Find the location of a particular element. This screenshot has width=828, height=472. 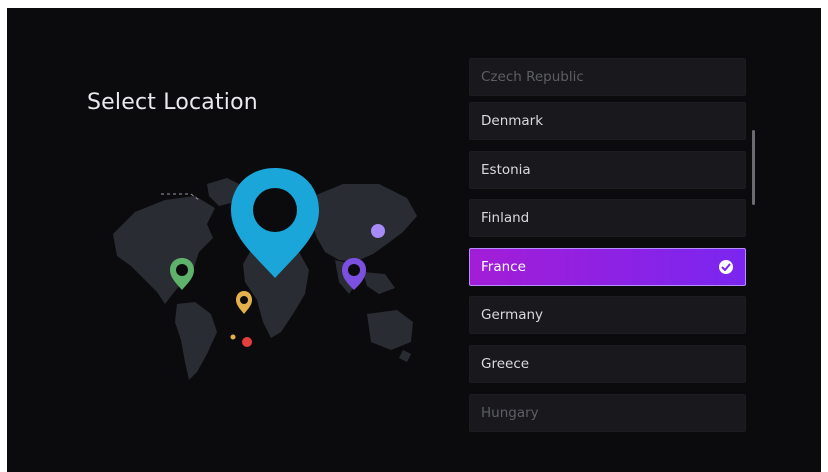

list-item-selected: France is located at coordinates (607, 267).